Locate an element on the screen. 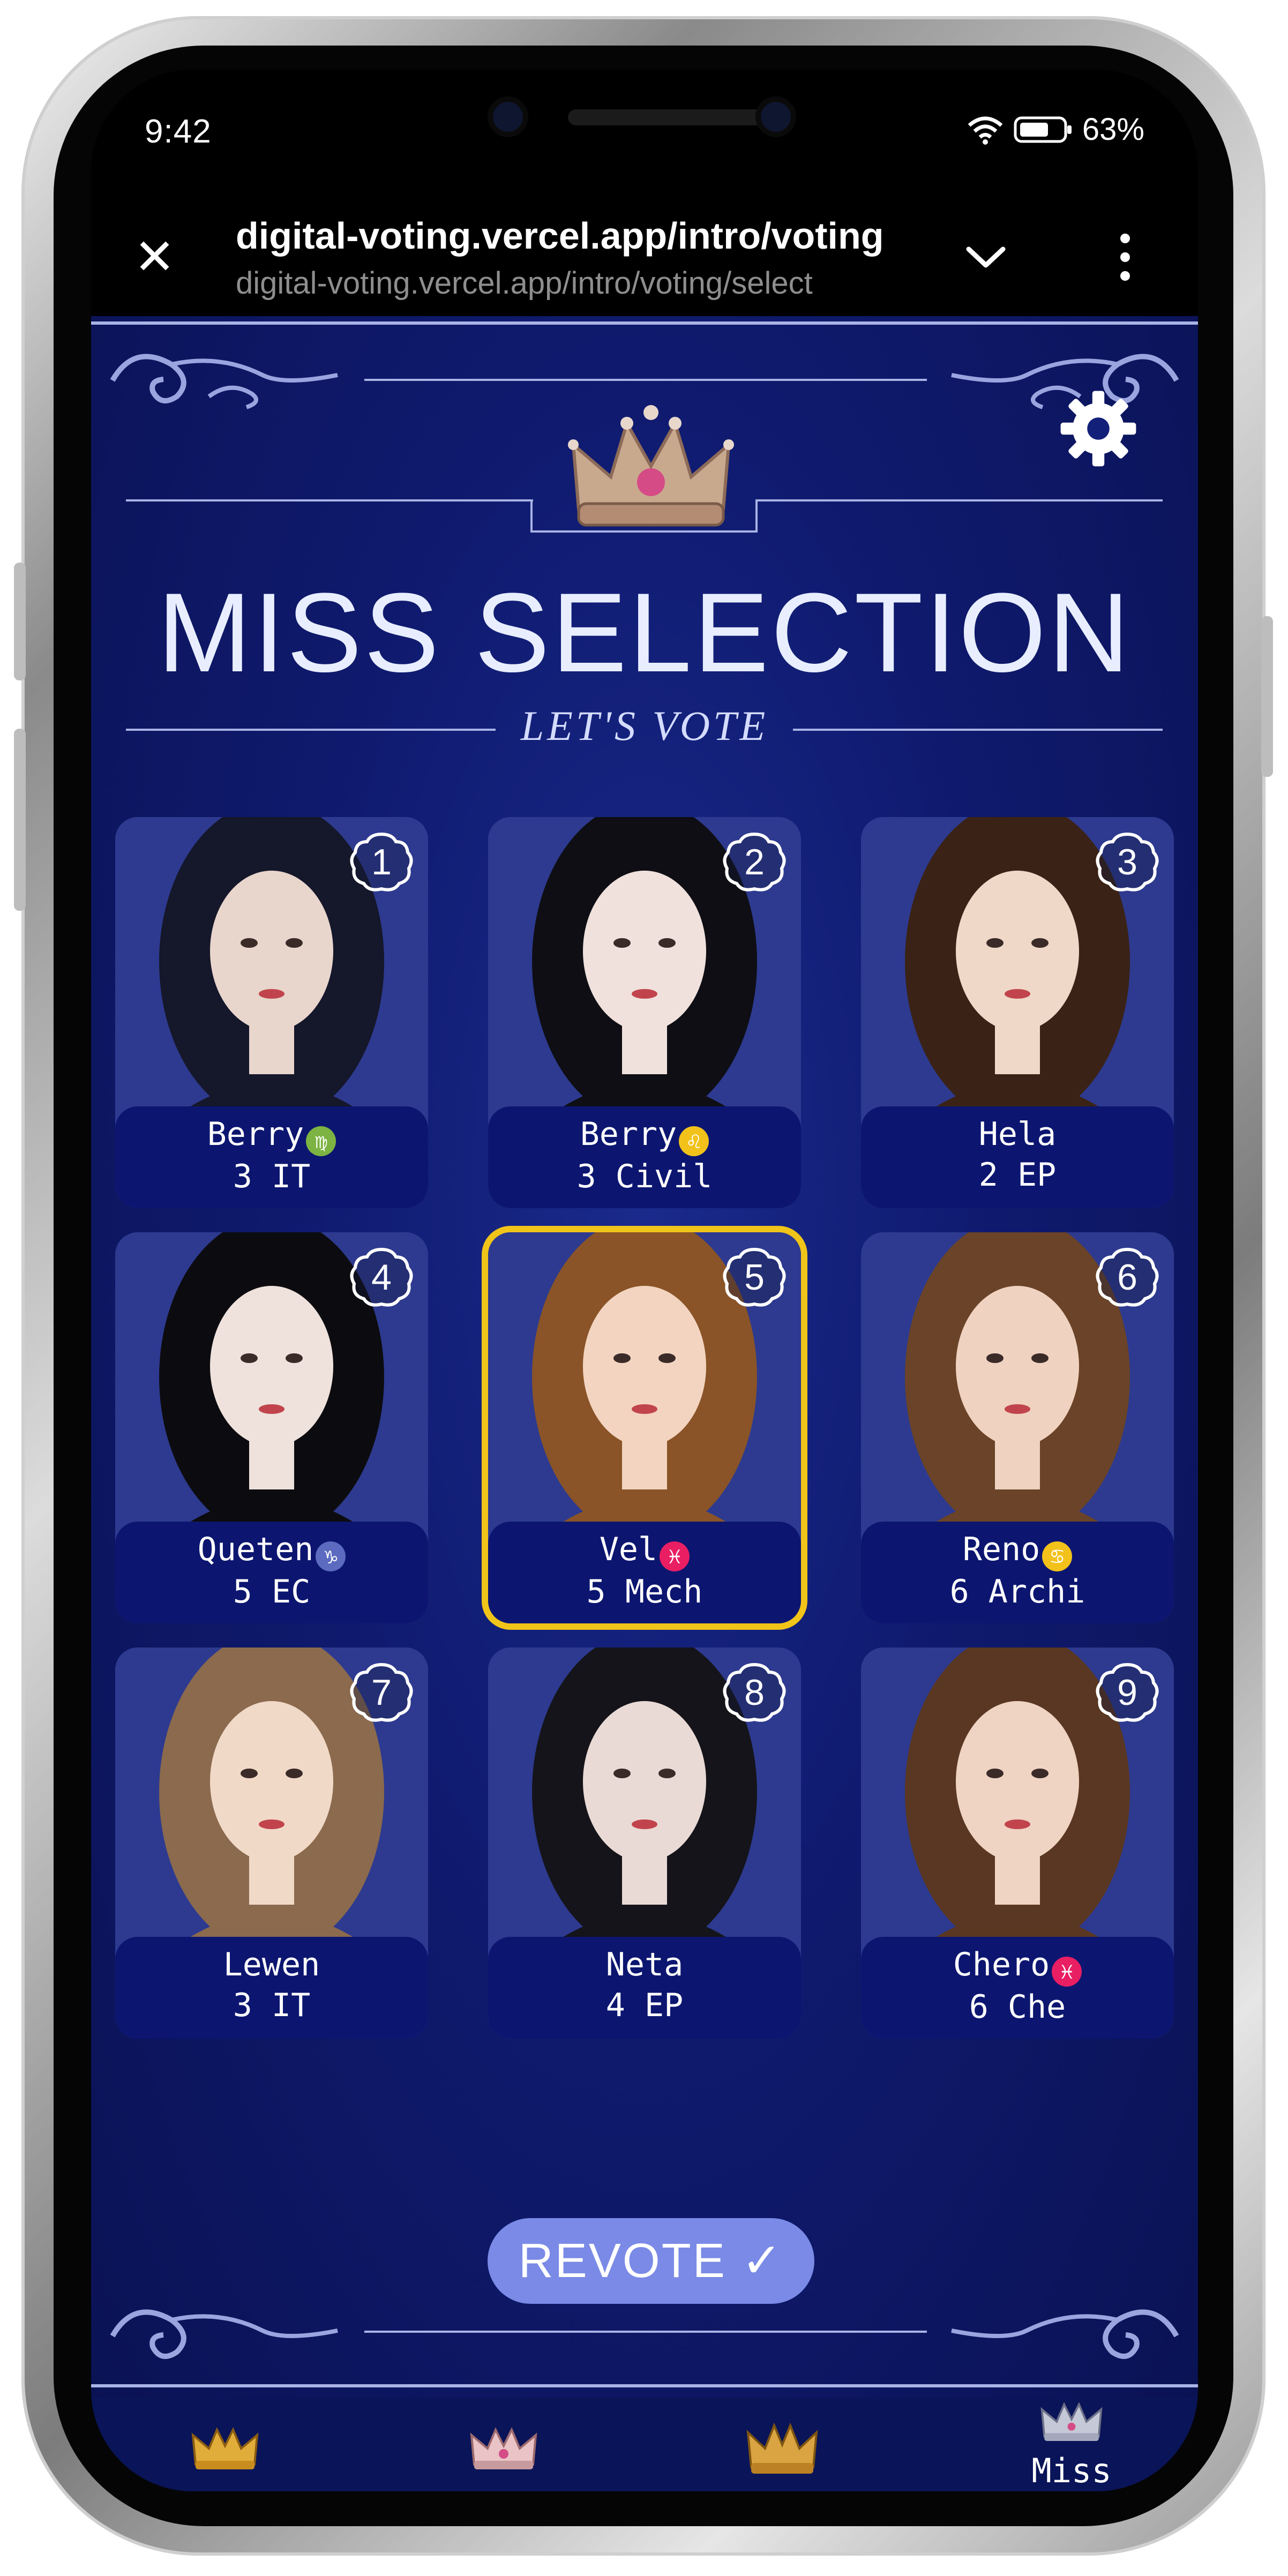 The width and height of the screenshot is (1288, 2576). number-badge: 6 is located at coordinates (1127, 1277).